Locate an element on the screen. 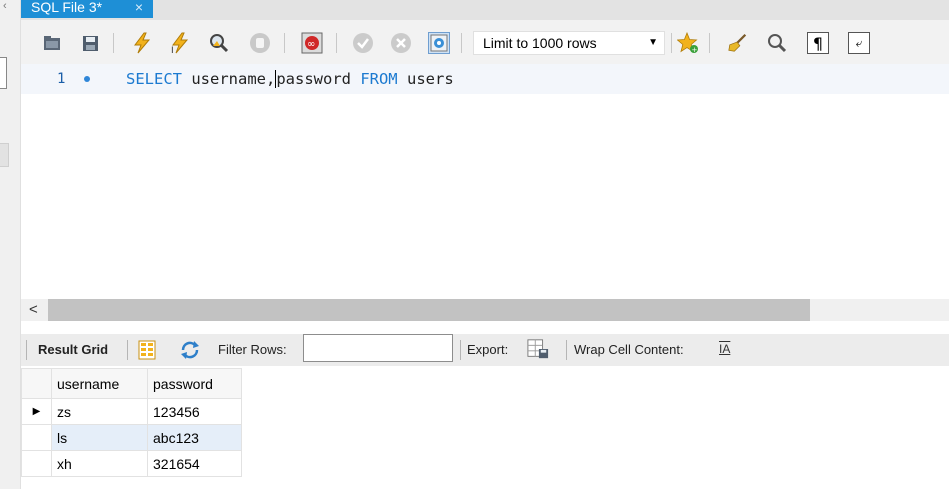 Image resolution: width=949 pixels, height=489 pixels. tab-title: SQL File 3* is located at coordinates (67, 7).